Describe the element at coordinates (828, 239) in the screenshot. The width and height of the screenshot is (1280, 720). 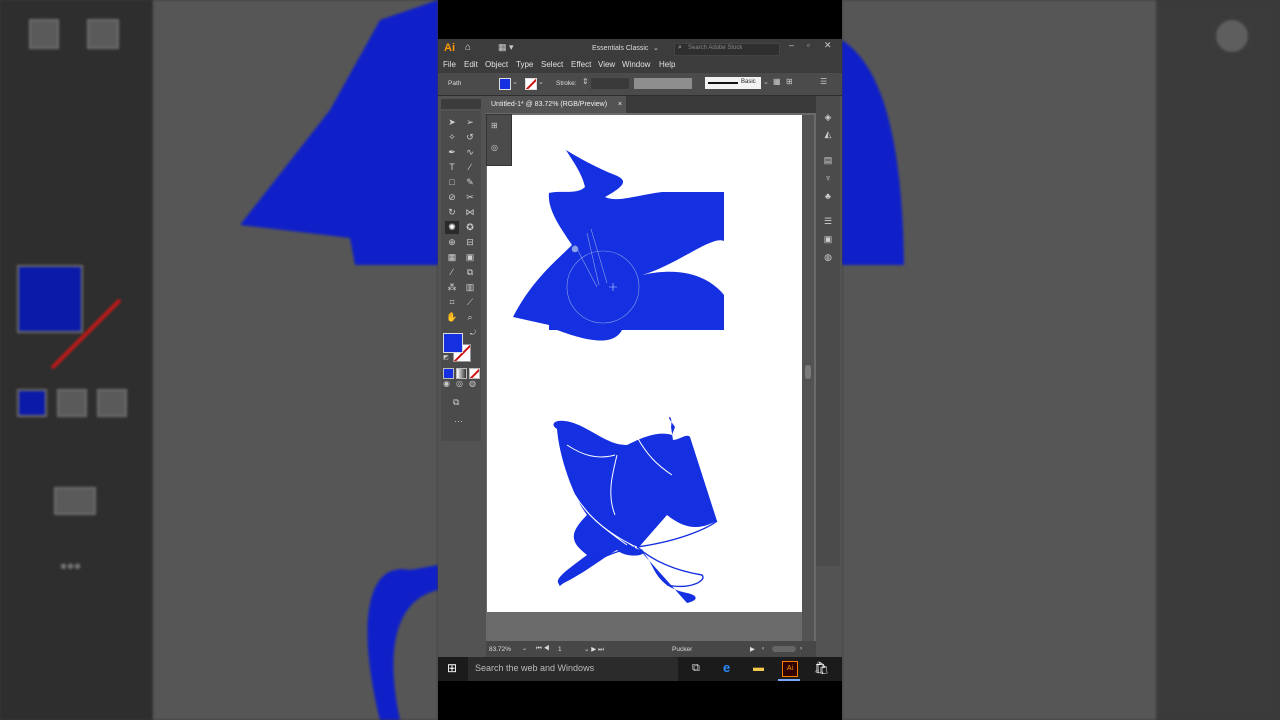
I see `gradient-panel-icon: ▣` at that location.